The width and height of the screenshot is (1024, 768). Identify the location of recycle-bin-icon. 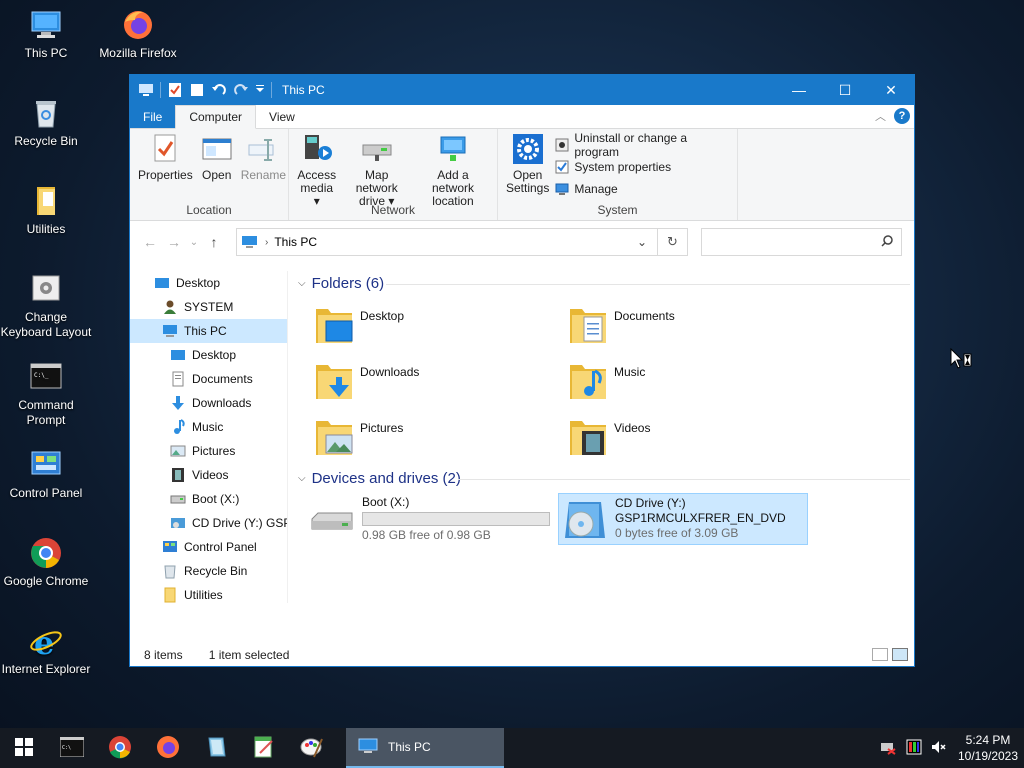
(46, 113).